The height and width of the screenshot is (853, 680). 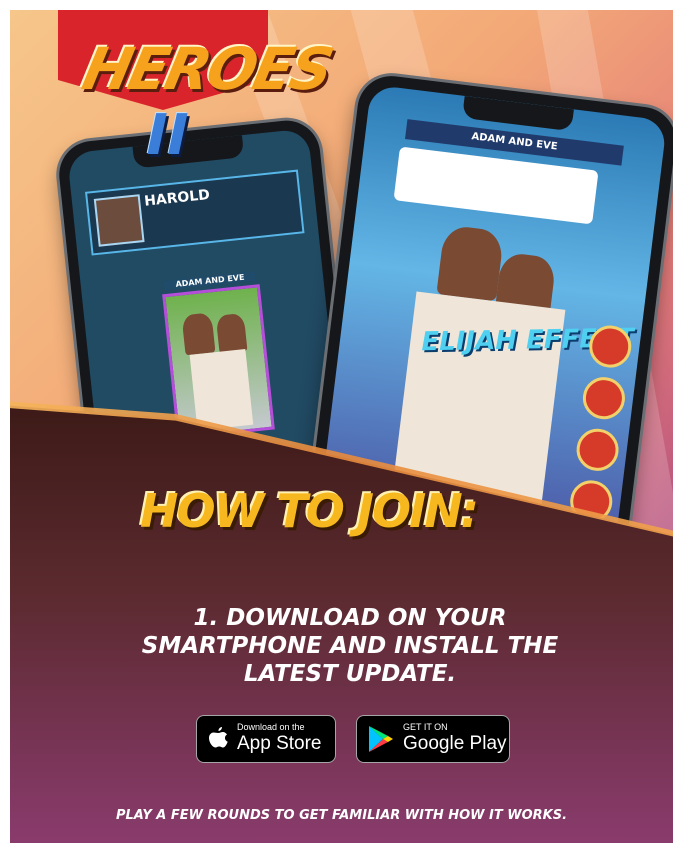 I want to click on player-avatar, so click(x=119, y=220).